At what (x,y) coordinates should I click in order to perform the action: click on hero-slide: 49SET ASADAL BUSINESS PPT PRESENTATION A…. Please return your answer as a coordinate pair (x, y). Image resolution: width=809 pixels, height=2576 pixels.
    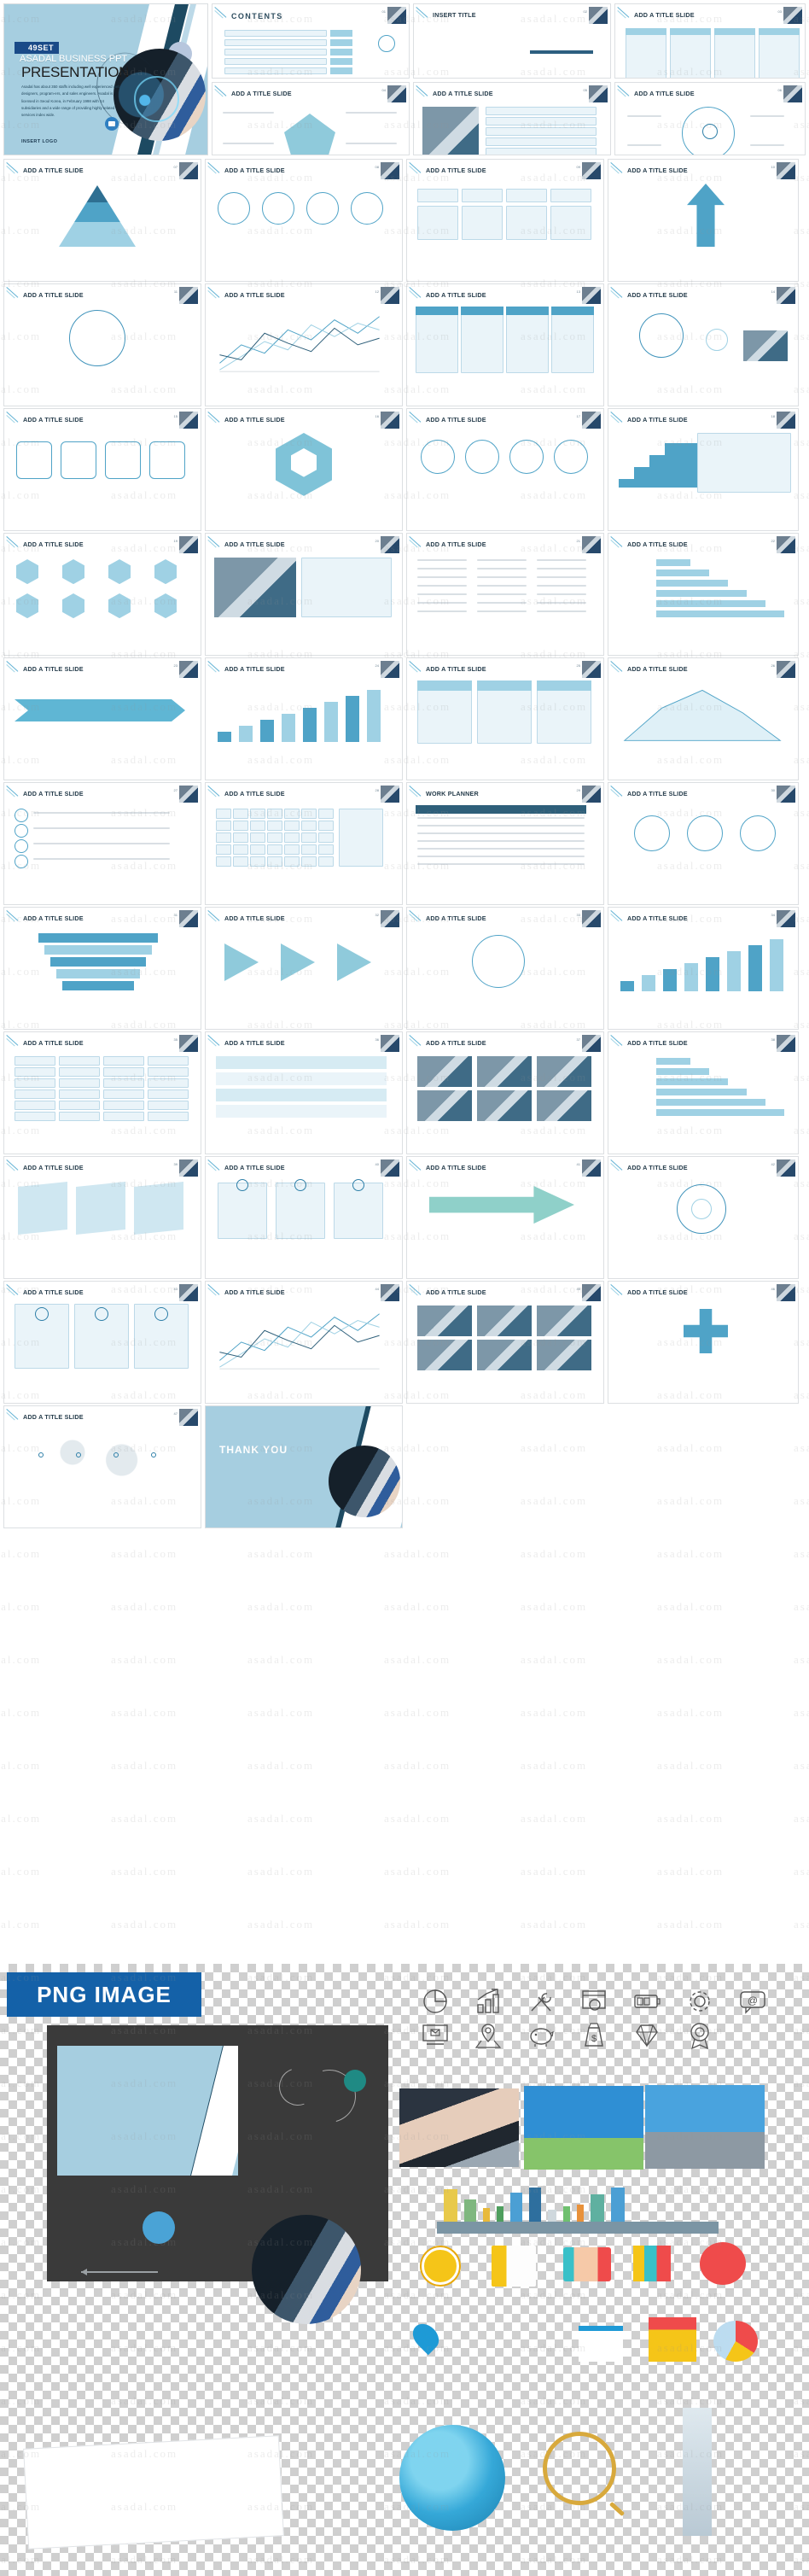
    Looking at the image, I should click on (105, 79).